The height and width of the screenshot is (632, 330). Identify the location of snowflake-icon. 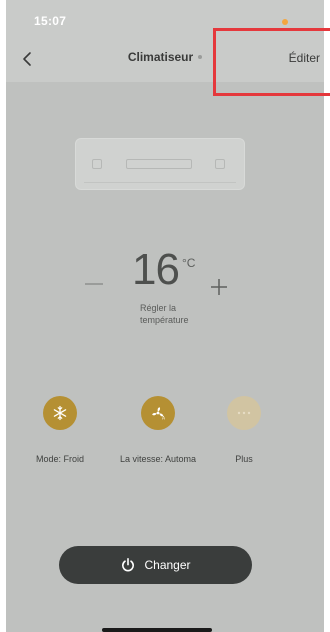
(60, 413).